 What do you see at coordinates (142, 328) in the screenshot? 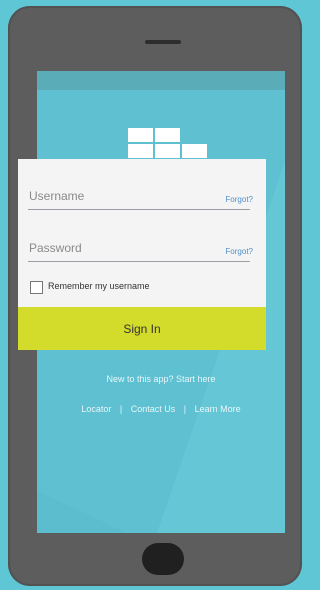
I see `sign-in-button: Sign In` at bounding box center [142, 328].